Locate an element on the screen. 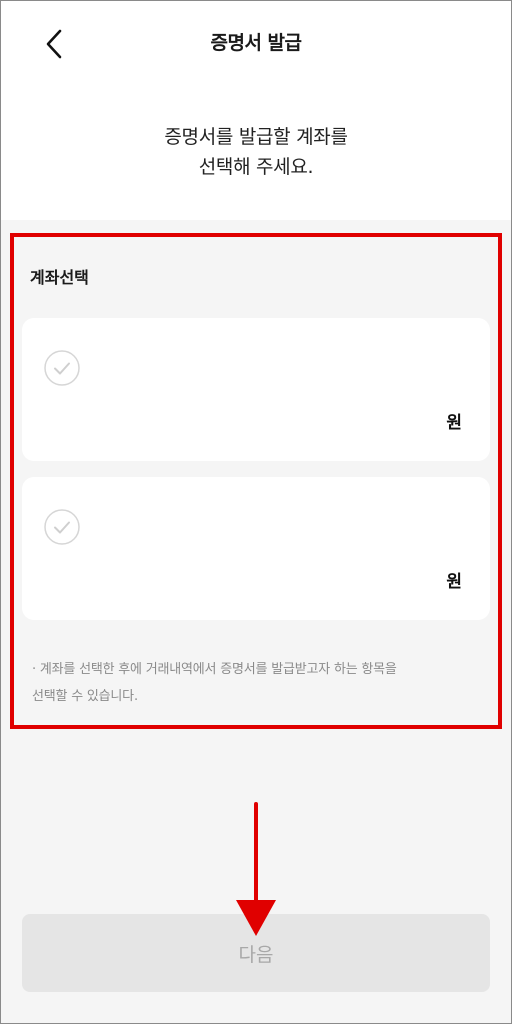  notice-line-1: · 계좌를 선택한 후에 거래내역에서 증명서를 발급받고자 하는 항목을 is located at coordinates (214, 669).